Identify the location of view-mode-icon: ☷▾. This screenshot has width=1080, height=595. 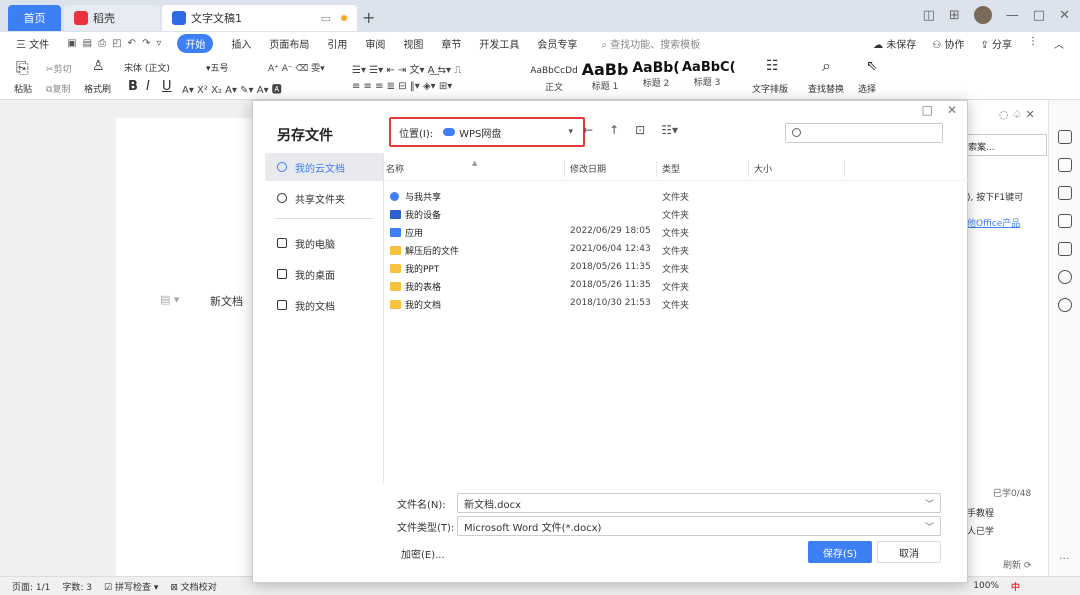
(669, 130).